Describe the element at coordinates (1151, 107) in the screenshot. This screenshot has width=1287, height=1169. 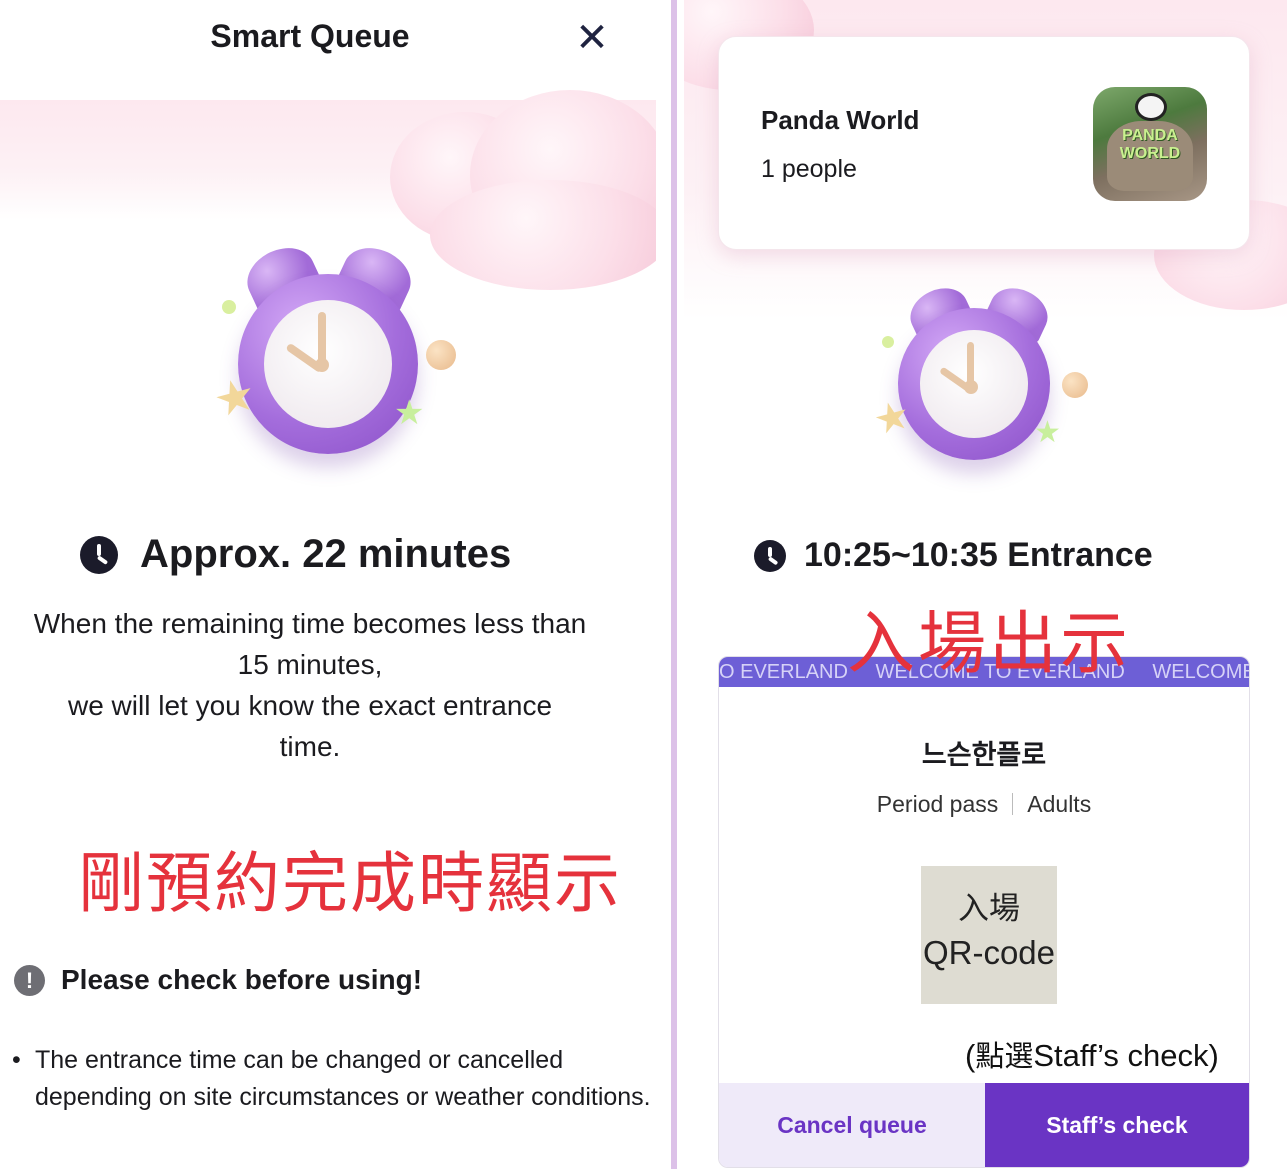
I see `panda-icon` at that location.